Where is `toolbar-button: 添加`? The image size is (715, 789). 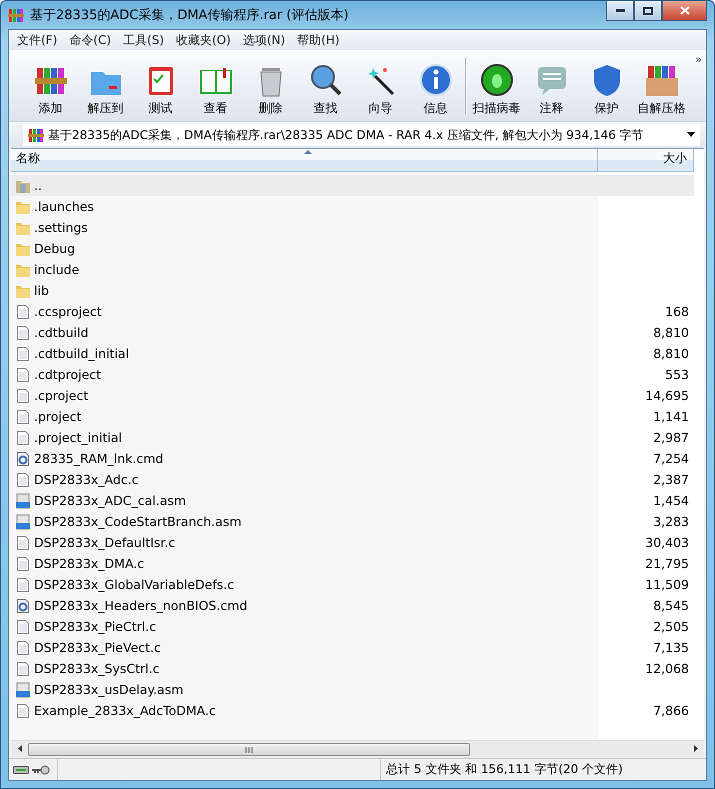
toolbar-button: 添加 is located at coordinates (50, 86).